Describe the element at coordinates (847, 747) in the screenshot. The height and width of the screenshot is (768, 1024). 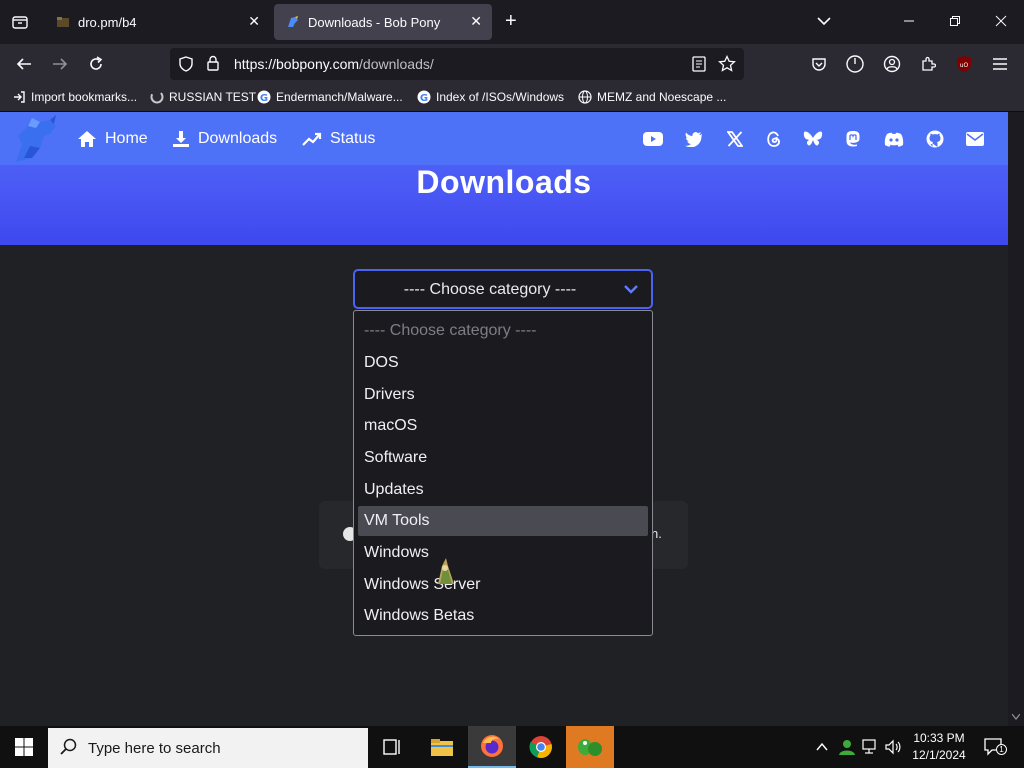
I see `user-tray-icon` at that location.